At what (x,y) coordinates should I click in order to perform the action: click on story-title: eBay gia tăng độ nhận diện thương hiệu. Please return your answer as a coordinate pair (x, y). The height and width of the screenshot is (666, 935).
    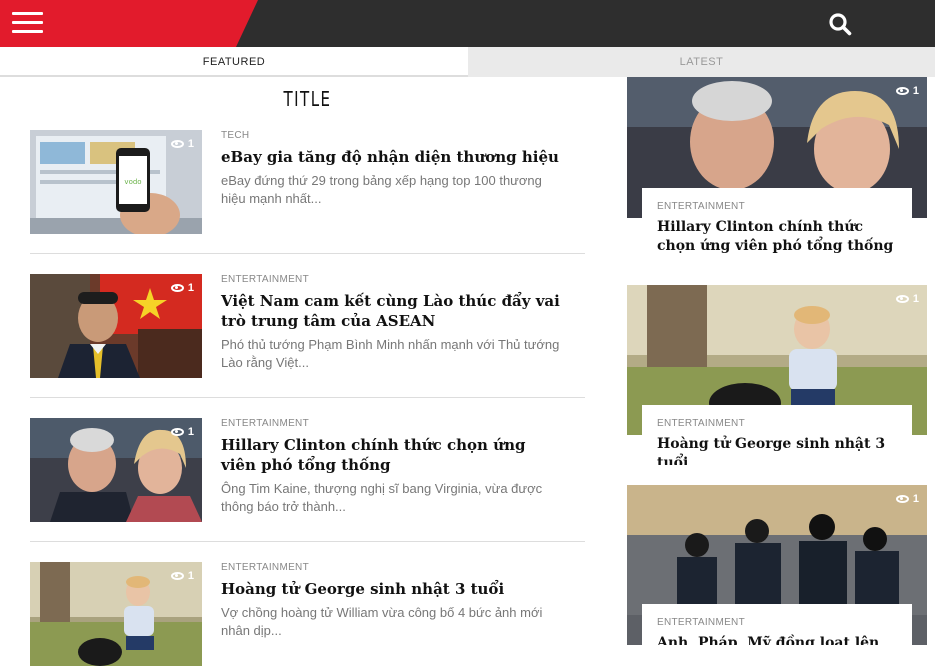
    Looking at the image, I should click on (391, 157).